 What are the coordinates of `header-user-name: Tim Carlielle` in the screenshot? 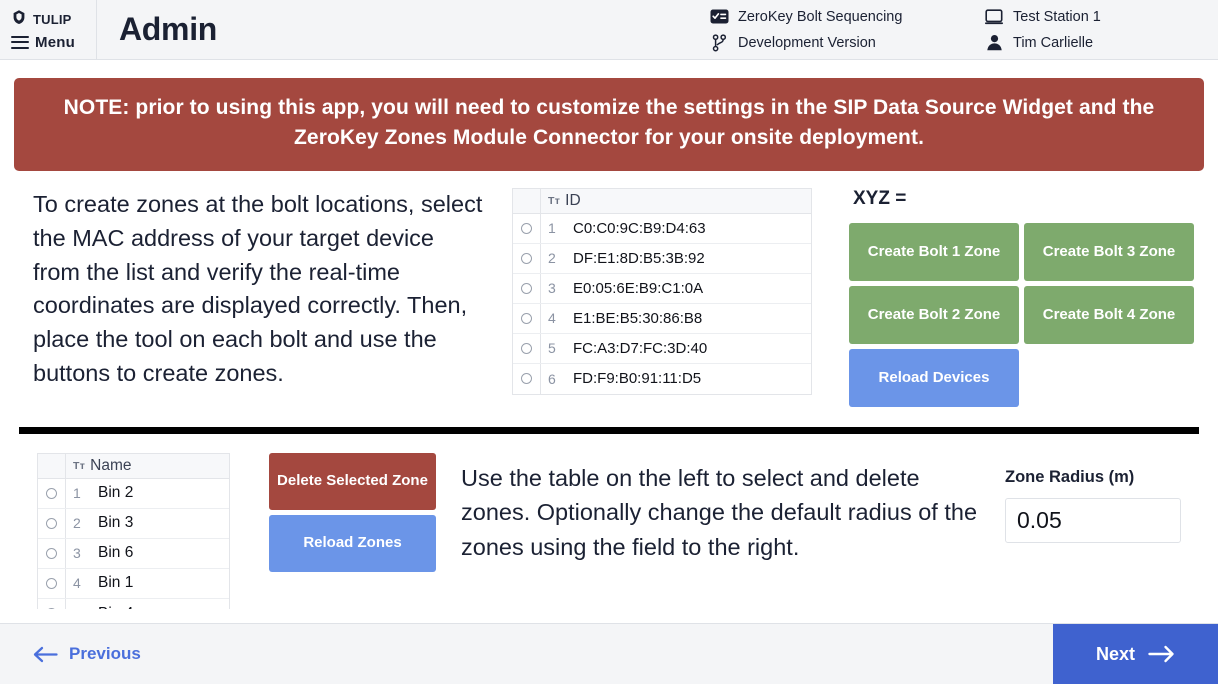 It's located at (1053, 42).